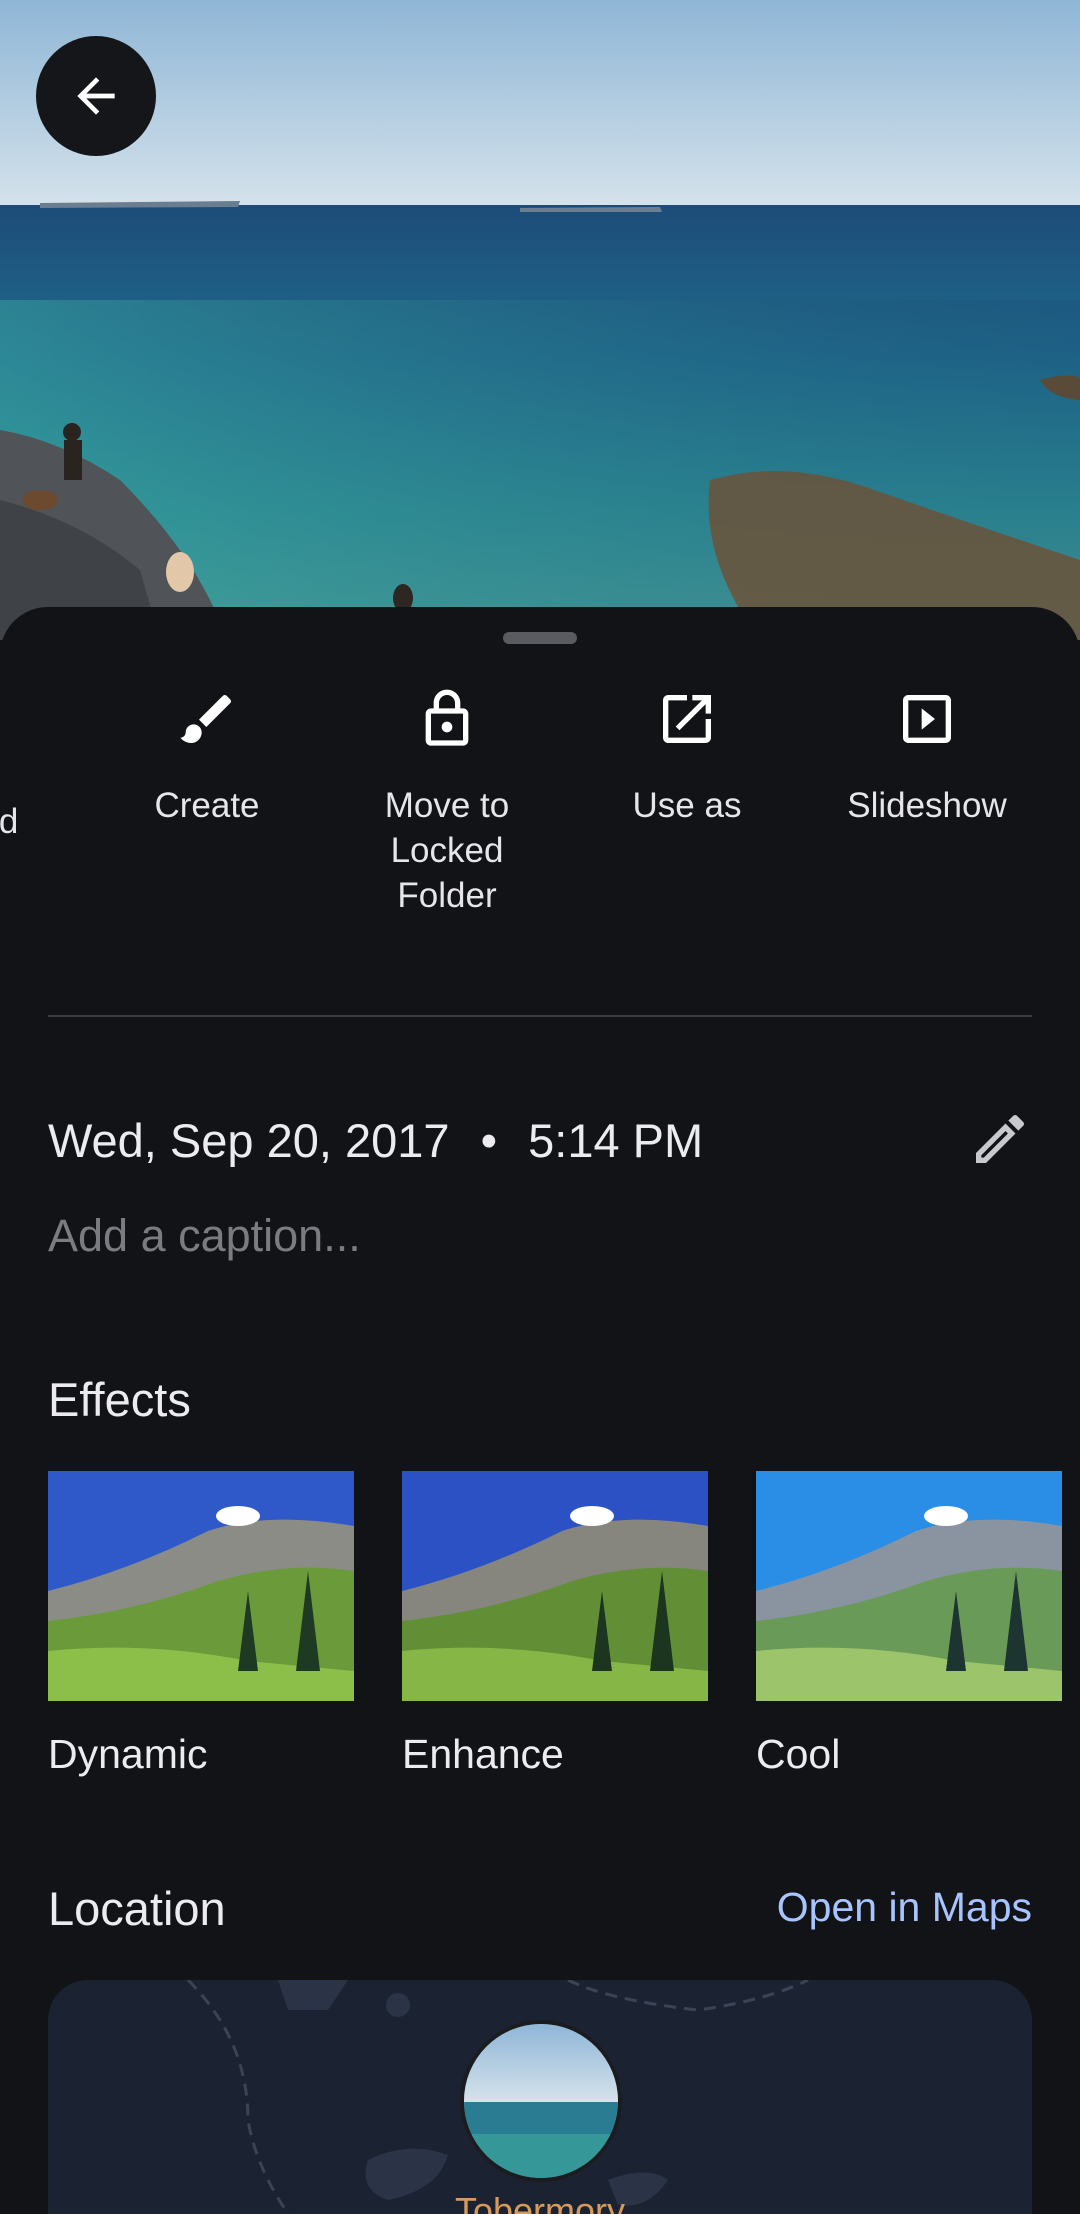  What do you see at coordinates (687, 719) in the screenshot?
I see `open-external-icon` at bounding box center [687, 719].